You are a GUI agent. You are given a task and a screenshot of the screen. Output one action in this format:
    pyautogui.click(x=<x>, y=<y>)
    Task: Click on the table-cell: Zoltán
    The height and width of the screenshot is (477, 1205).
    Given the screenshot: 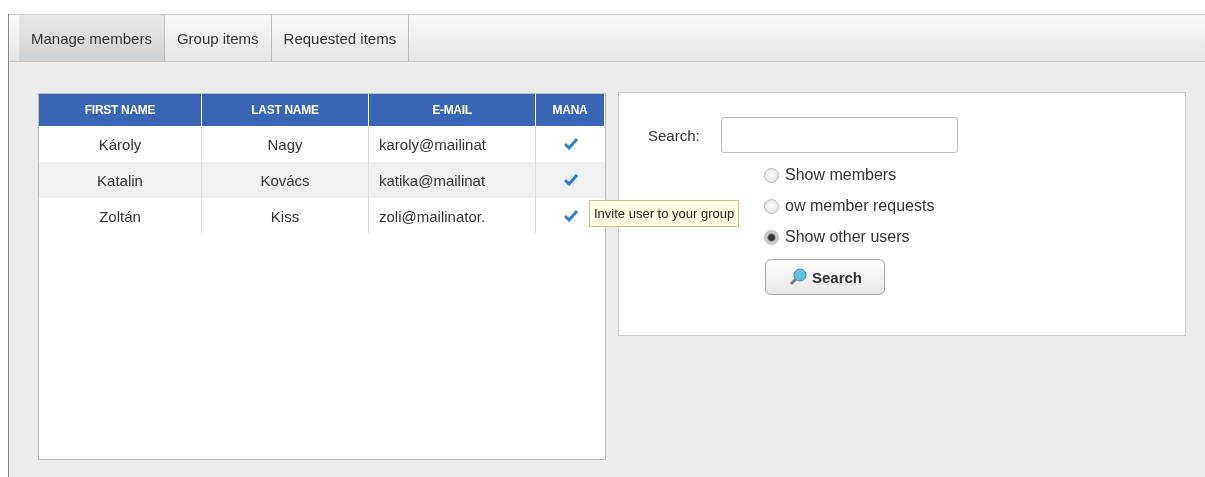 What is the action you would take?
    pyautogui.click(x=120, y=216)
    